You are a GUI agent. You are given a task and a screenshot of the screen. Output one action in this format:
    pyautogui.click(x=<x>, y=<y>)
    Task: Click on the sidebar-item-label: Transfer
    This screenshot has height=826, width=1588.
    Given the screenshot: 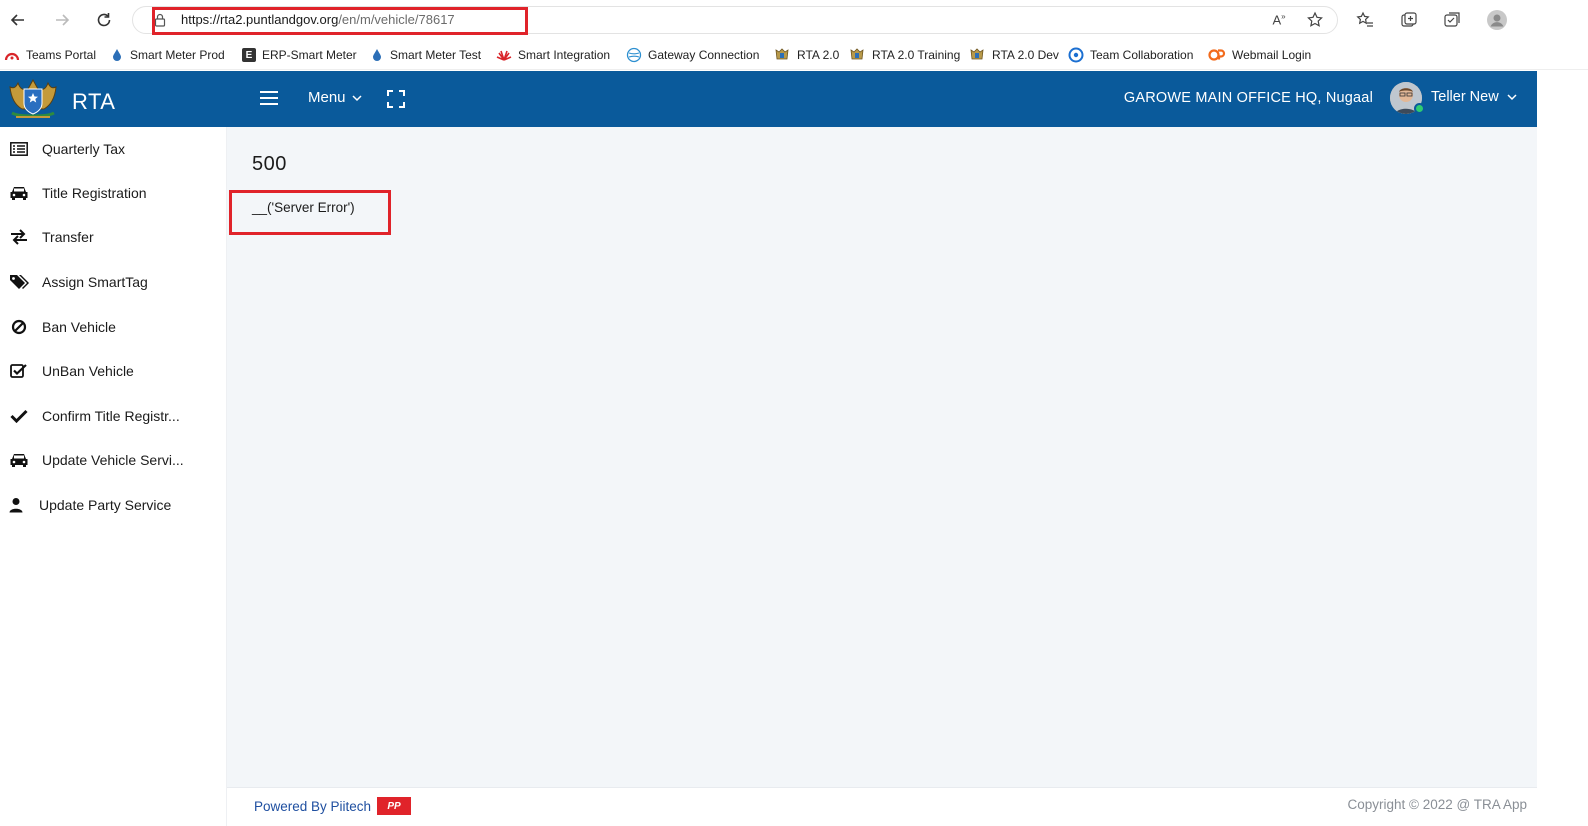 What is the action you would take?
    pyautogui.click(x=68, y=237)
    